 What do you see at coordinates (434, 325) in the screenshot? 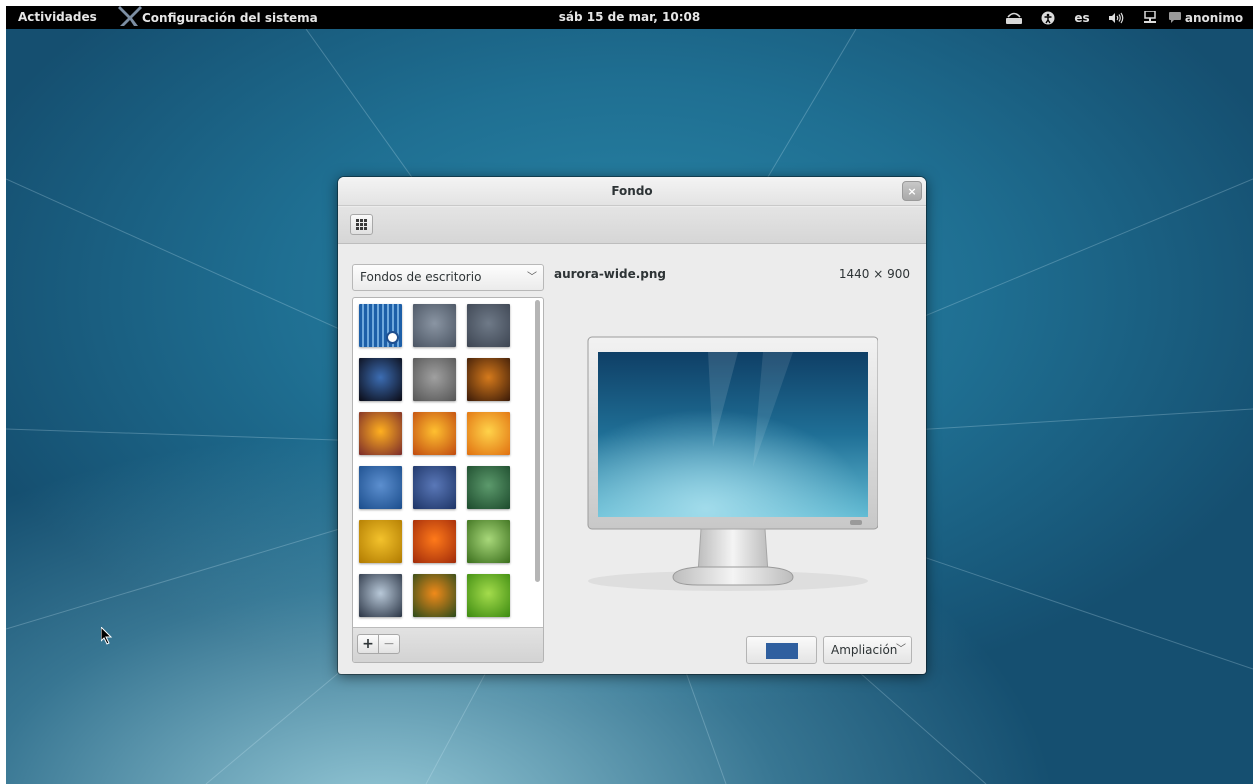
I see `wallpaper-thumbnail-gray-swirl` at bounding box center [434, 325].